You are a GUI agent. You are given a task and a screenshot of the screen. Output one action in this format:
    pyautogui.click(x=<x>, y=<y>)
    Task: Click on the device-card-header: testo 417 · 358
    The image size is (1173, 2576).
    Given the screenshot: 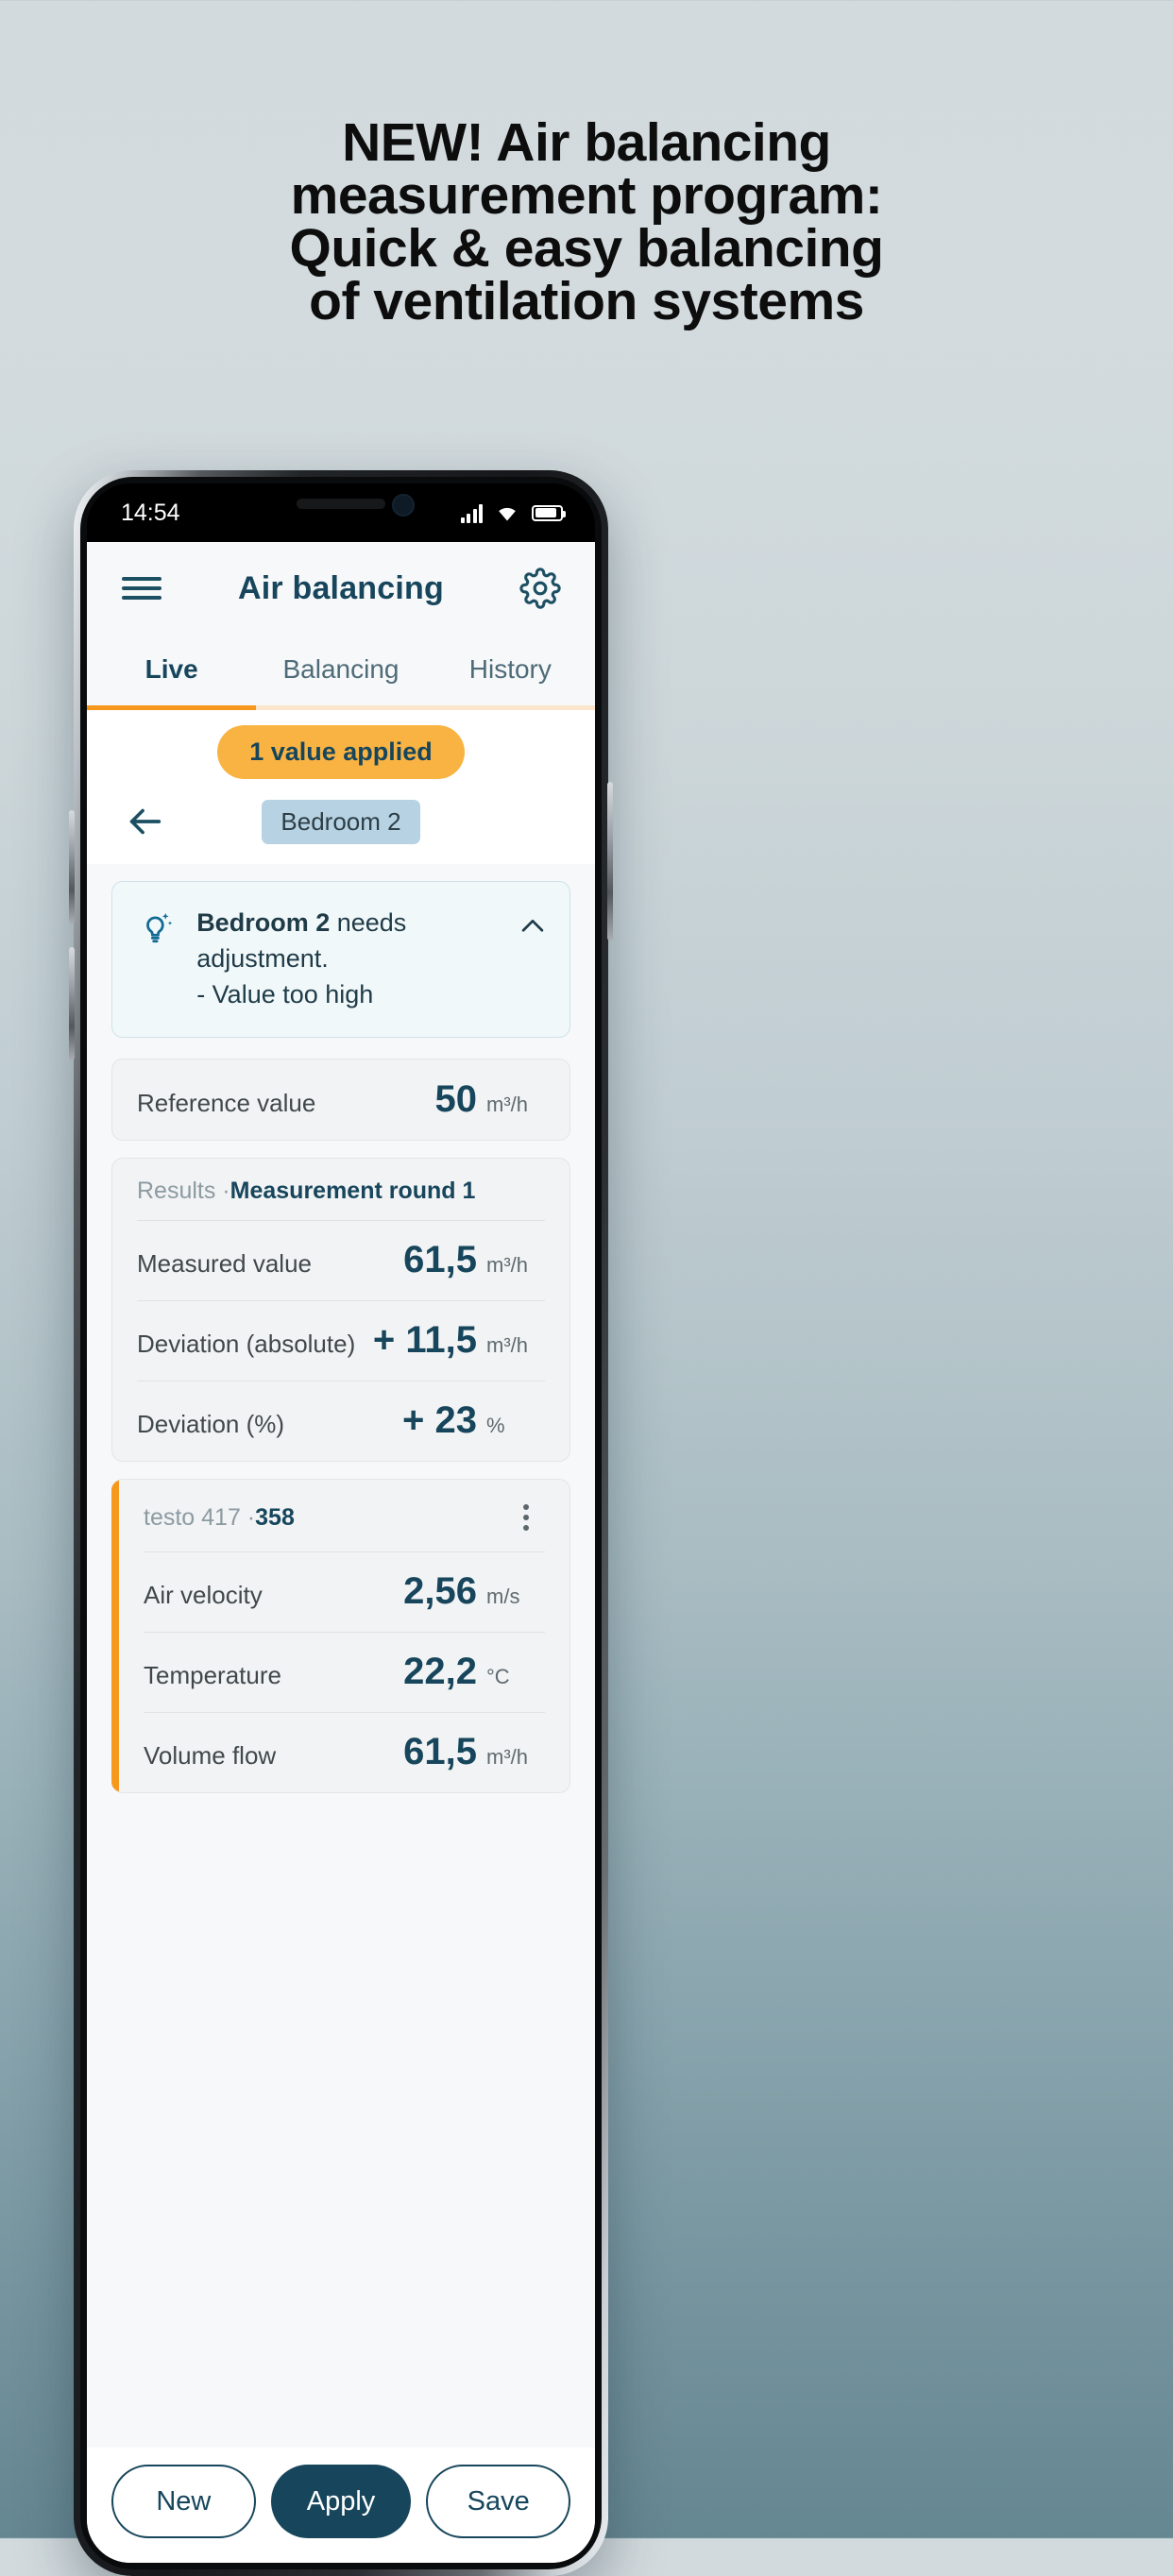 What is the action you would take?
    pyautogui.click(x=340, y=1515)
    